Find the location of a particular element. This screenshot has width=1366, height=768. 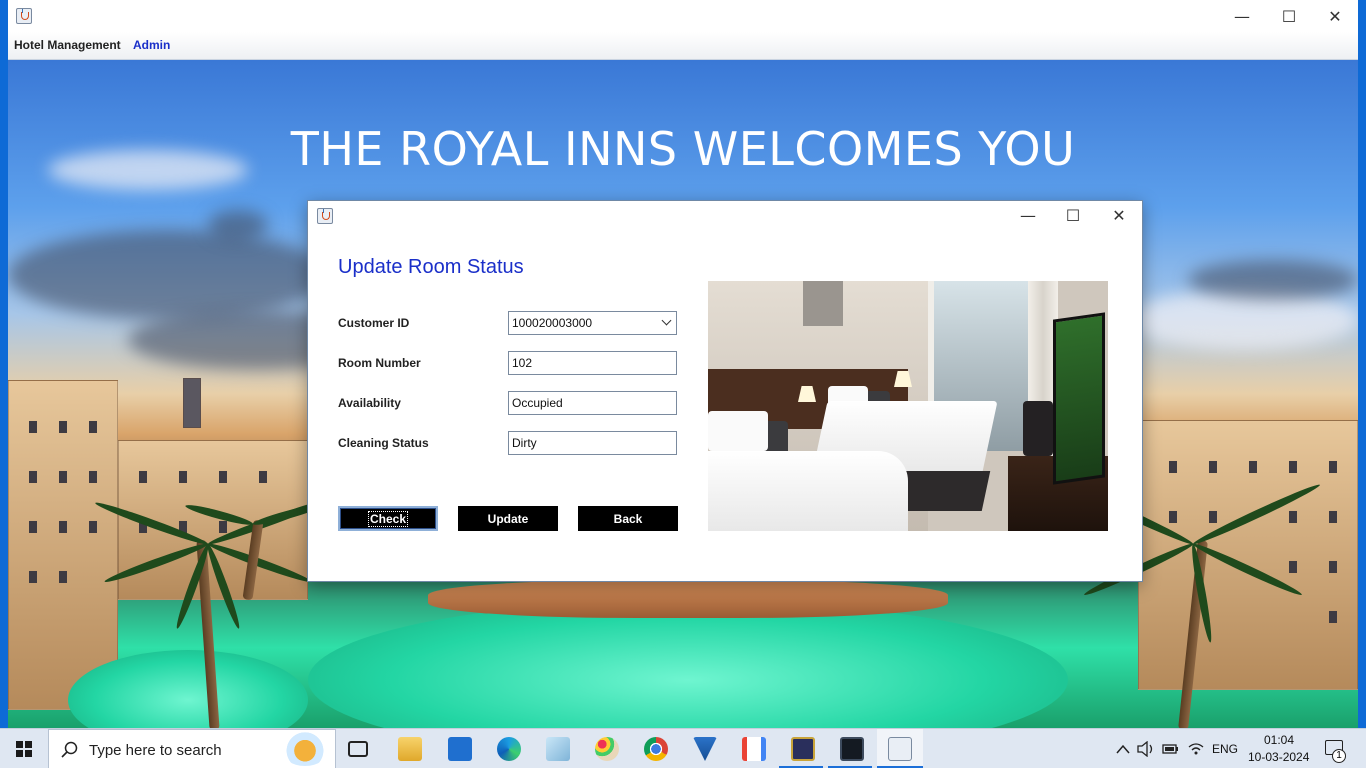

check-button-label: Check is located at coordinates (388, 518).